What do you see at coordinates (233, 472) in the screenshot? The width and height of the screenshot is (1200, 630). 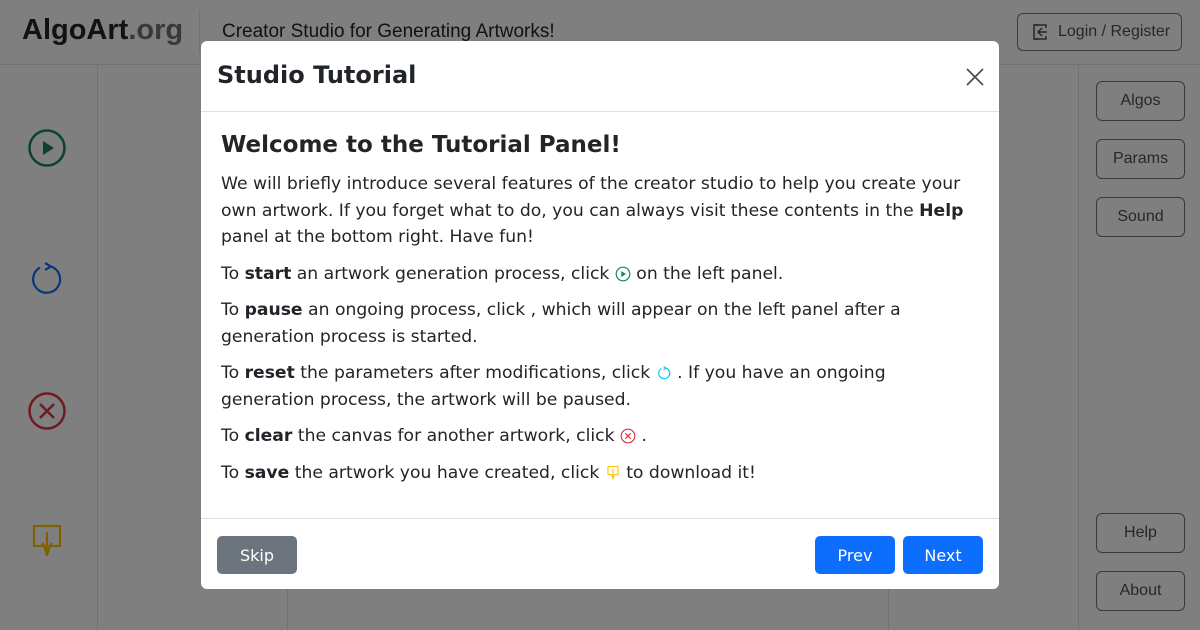 I see `save-prefix: To` at bounding box center [233, 472].